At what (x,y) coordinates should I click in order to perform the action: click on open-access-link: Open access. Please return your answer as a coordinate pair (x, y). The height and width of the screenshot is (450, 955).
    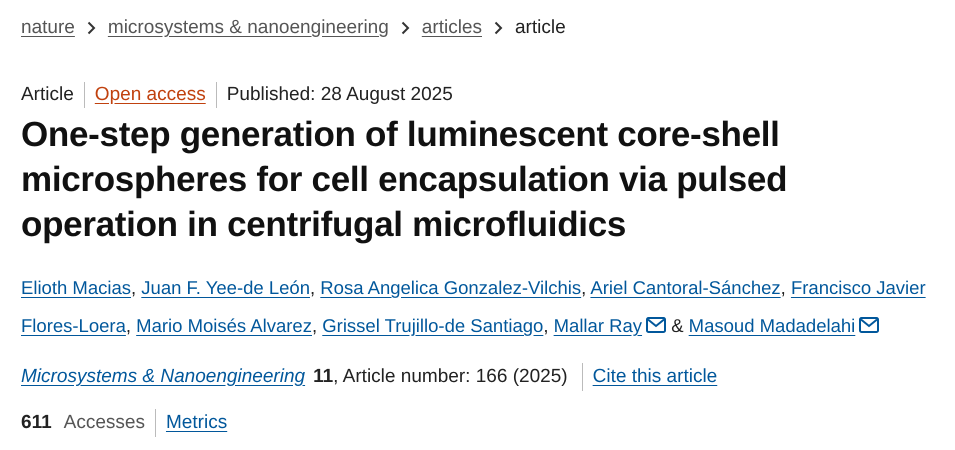
    Looking at the image, I should click on (150, 95).